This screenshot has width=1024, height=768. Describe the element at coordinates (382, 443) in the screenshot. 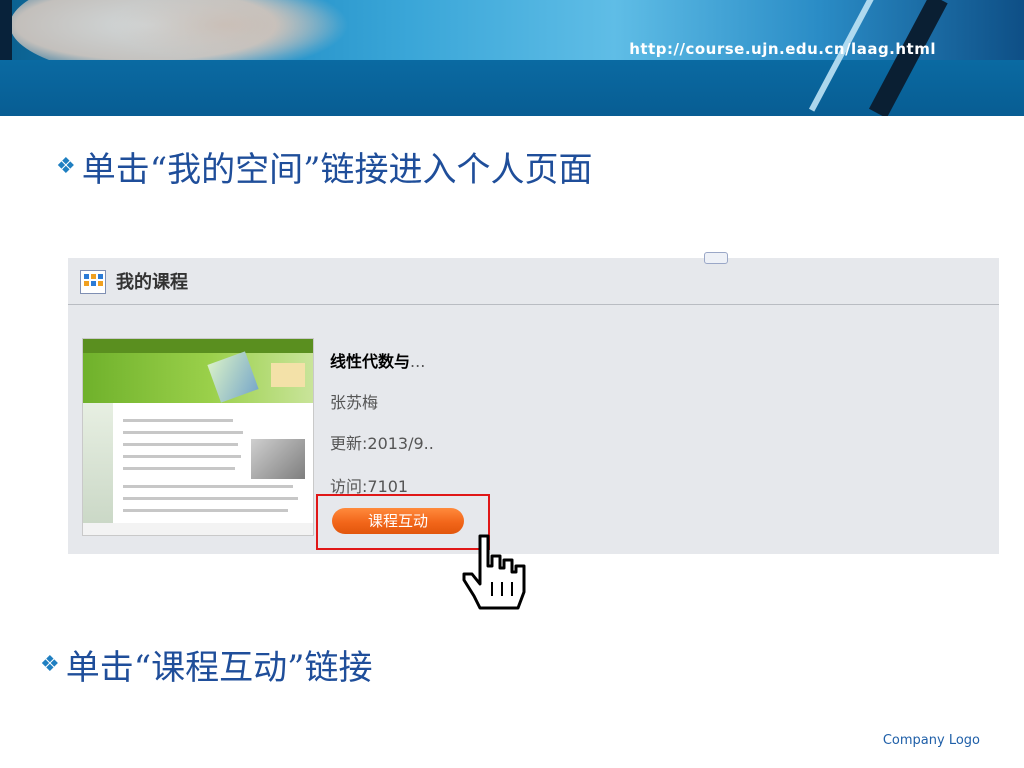

I see `course-updated: 更新:2013/9..` at that location.